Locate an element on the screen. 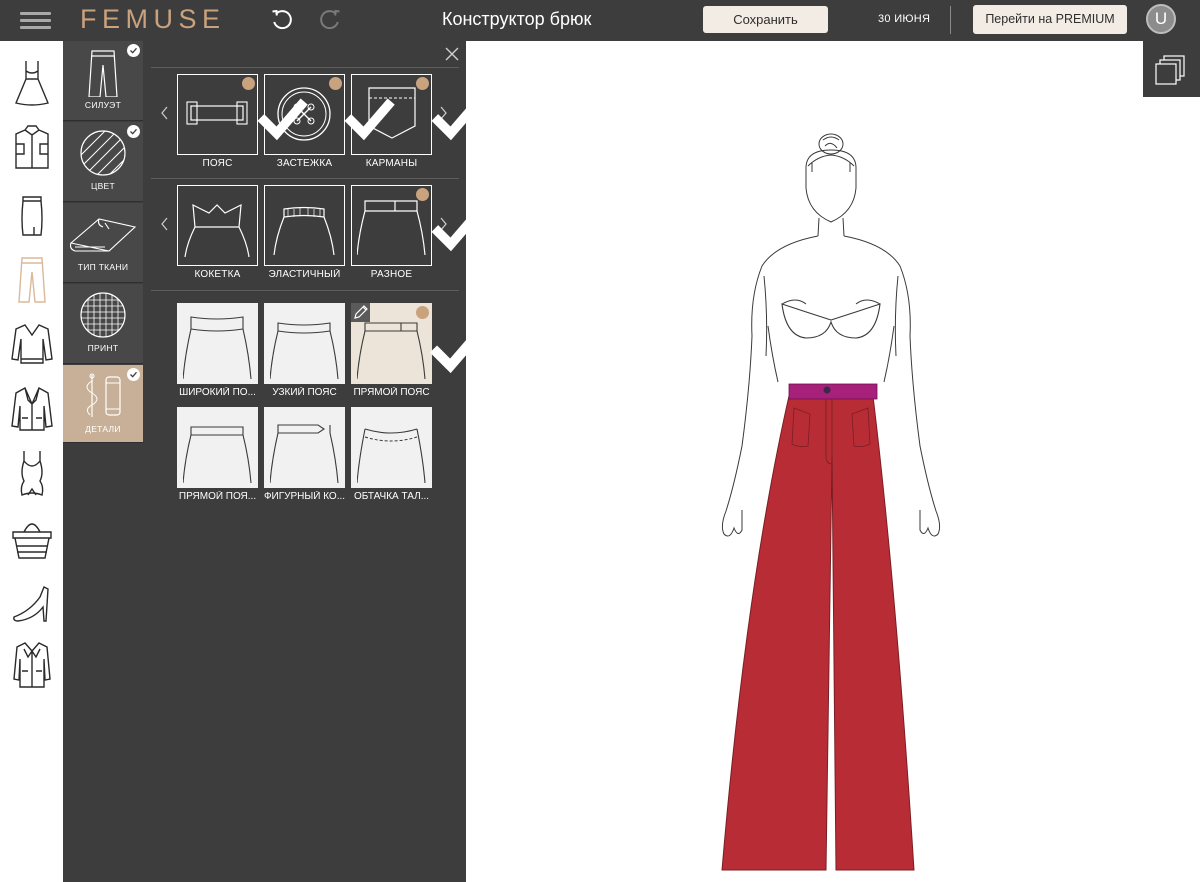  page-title: Конструктор брюк is located at coordinates (517, 19).